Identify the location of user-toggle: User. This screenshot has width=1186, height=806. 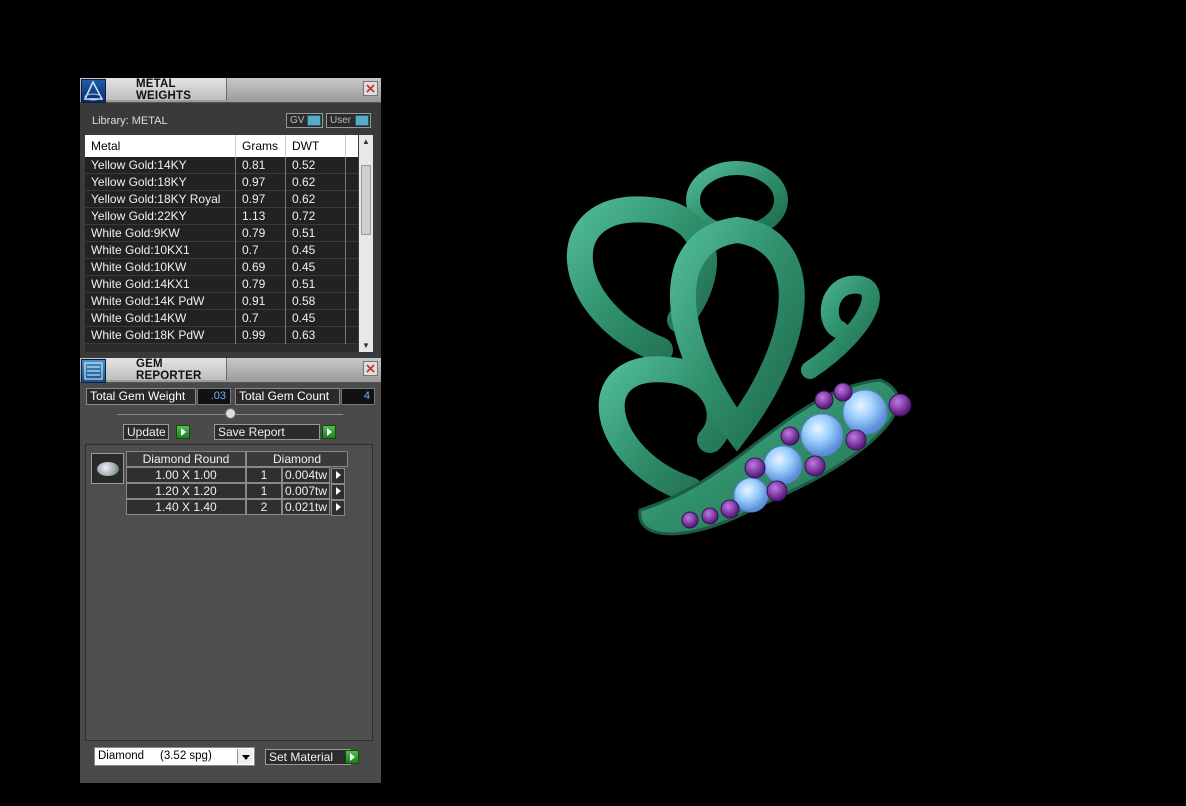
(348, 120).